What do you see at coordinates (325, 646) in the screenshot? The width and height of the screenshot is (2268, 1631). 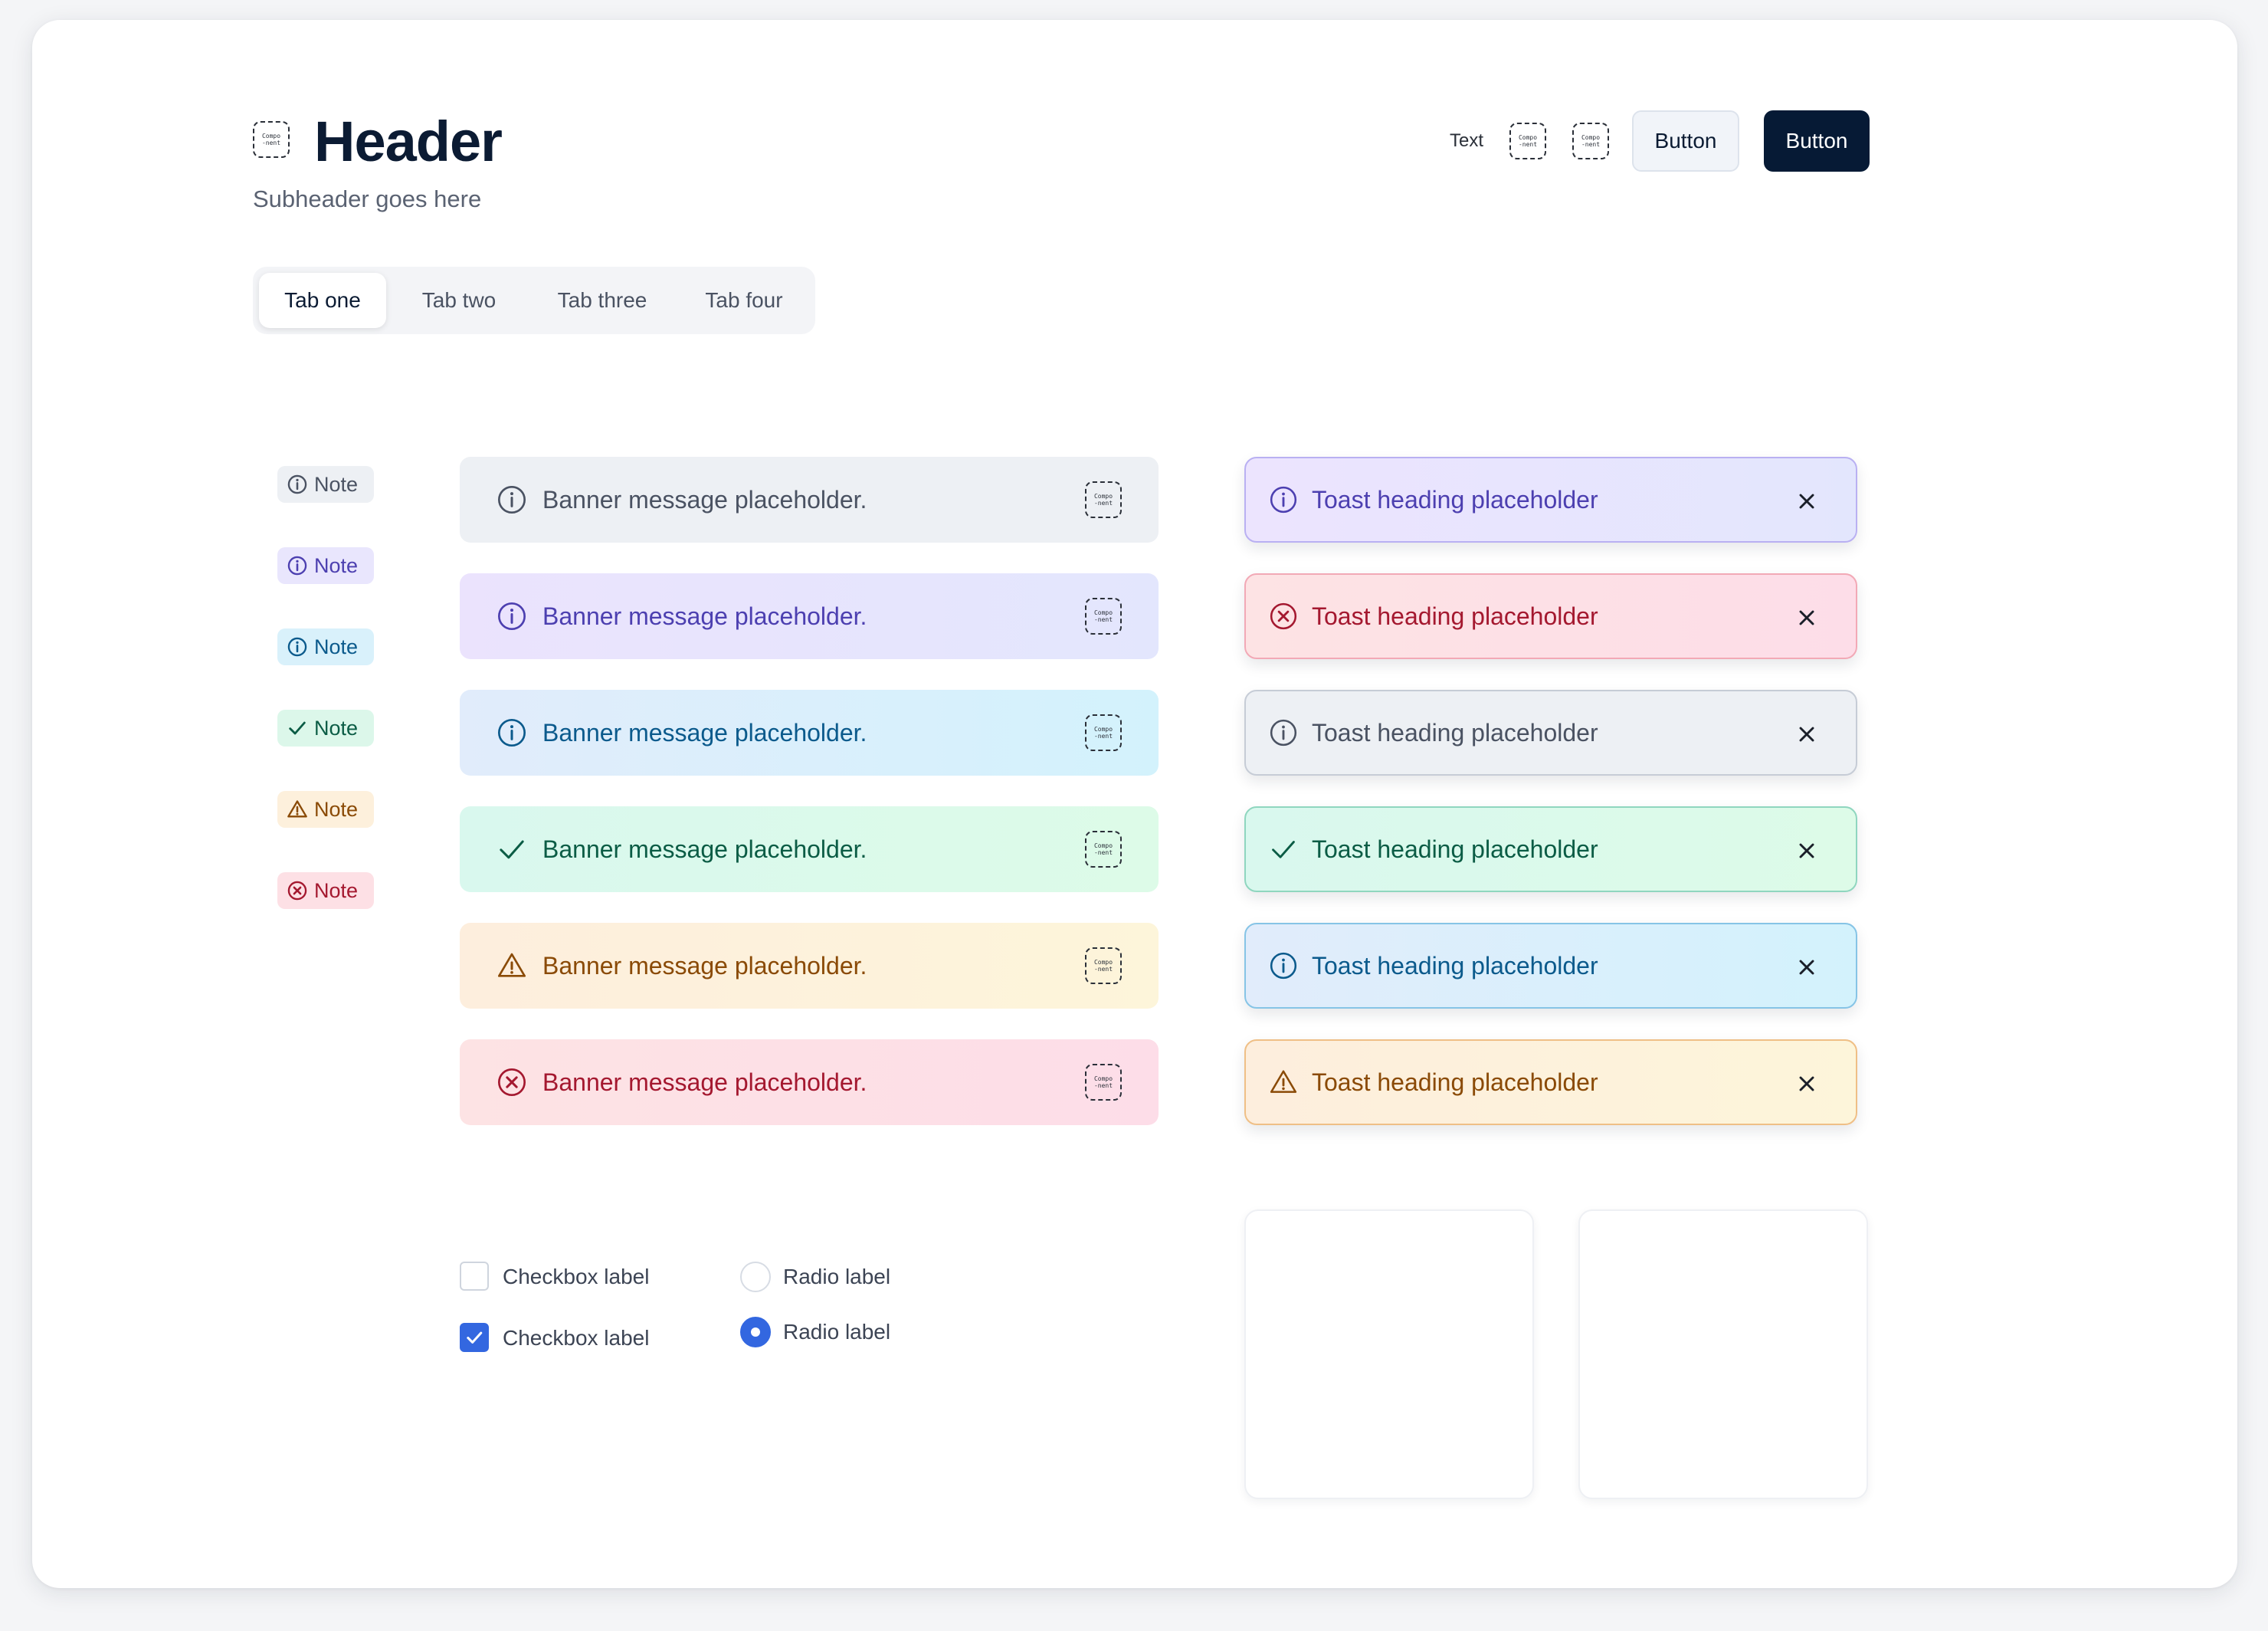 I see `note-blue: Note` at bounding box center [325, 646].